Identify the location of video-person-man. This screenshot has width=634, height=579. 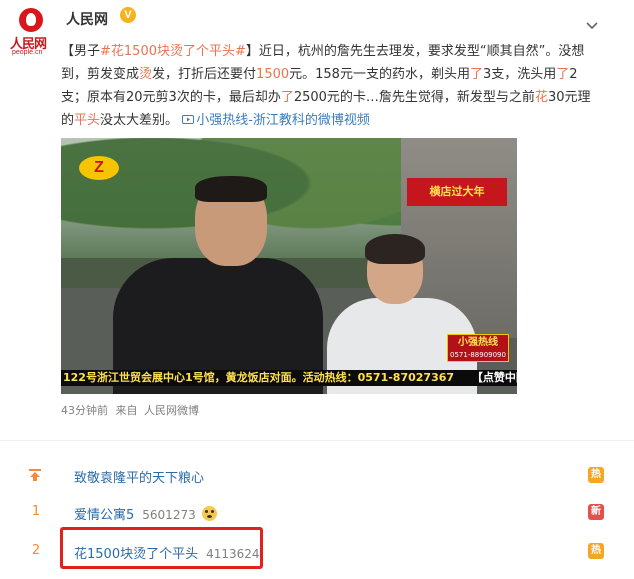
(218, 285).